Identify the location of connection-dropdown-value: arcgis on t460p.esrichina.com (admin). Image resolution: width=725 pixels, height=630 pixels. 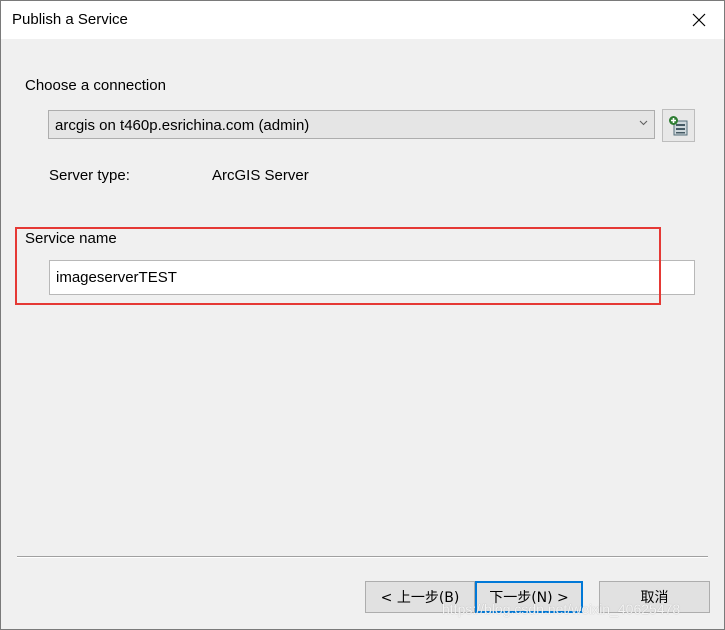
(182, 125).